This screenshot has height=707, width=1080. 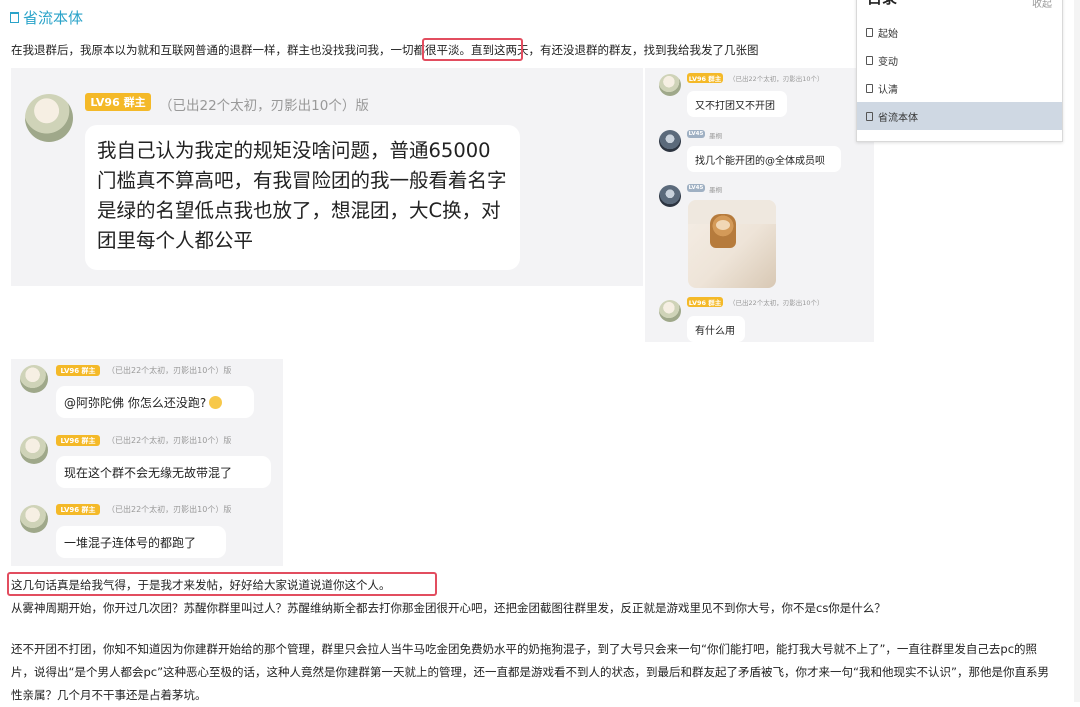 I want to click on toc-item-start: 起始, so click(x=959, y=32).